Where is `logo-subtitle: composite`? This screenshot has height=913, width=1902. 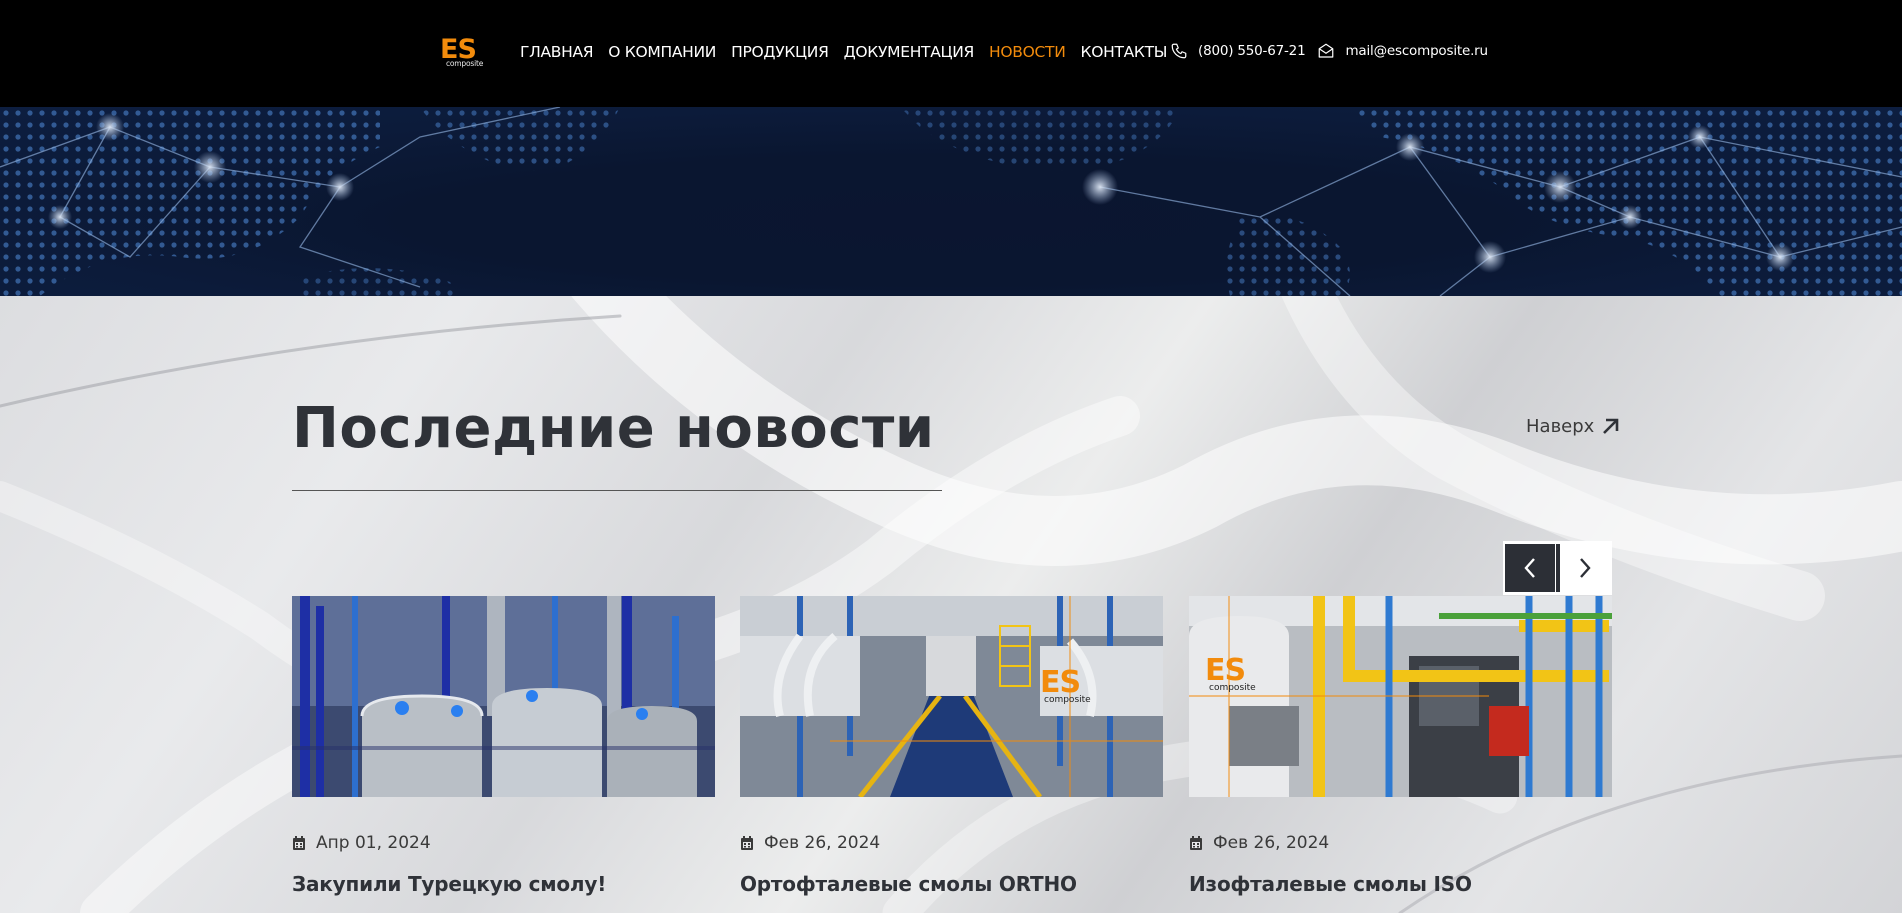
logo-subtitle: composite is located at coordinates (465, 63).